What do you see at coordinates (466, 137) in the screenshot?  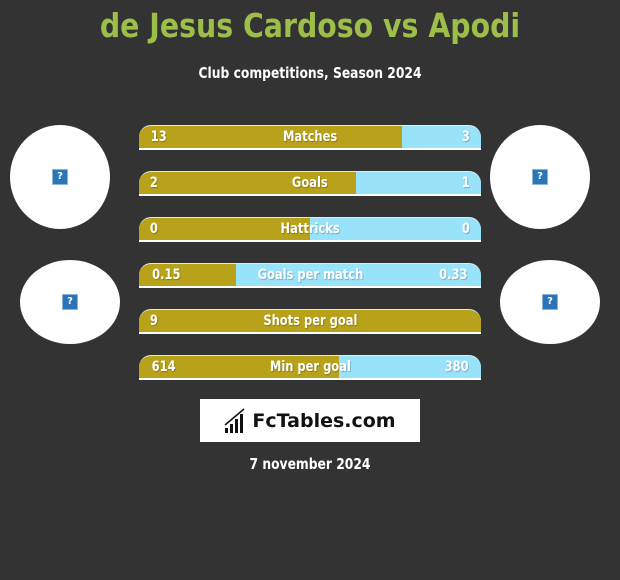 I see `right-value: 3` at bounding box center [466, 137].